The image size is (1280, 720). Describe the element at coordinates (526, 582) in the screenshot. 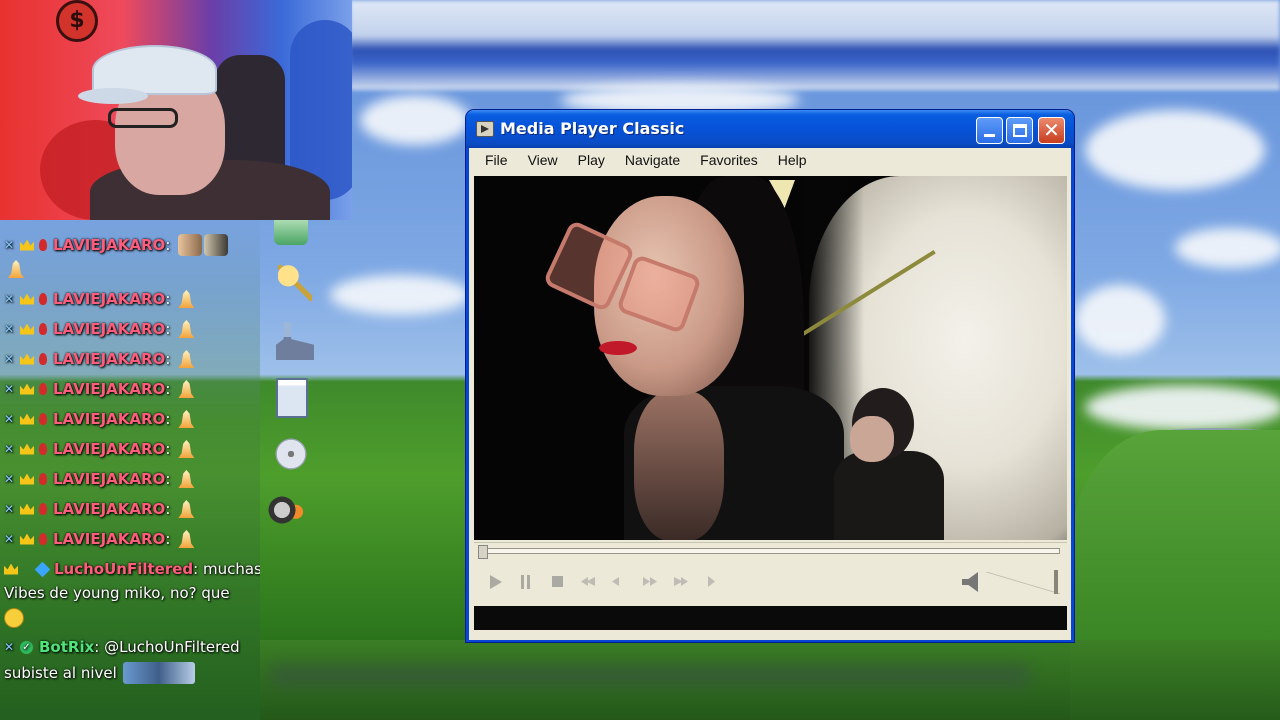

I see `pause-button` at that location.